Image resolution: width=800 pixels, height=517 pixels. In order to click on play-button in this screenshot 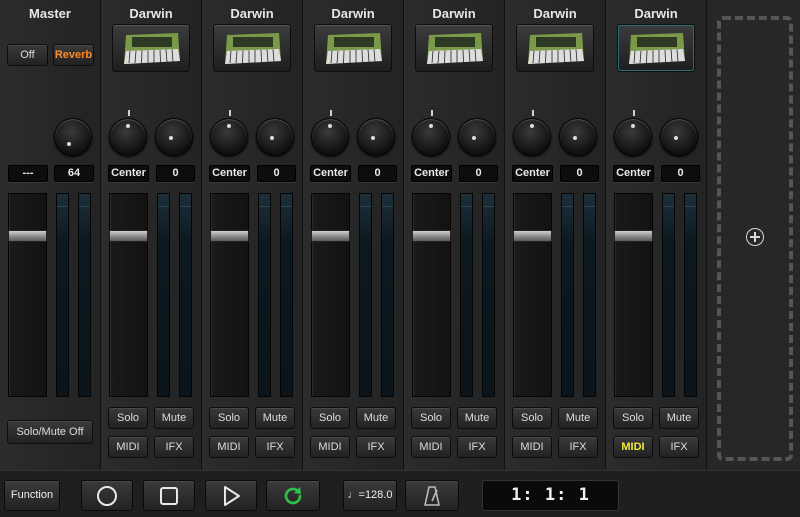, I will do `click(231, 495)`.